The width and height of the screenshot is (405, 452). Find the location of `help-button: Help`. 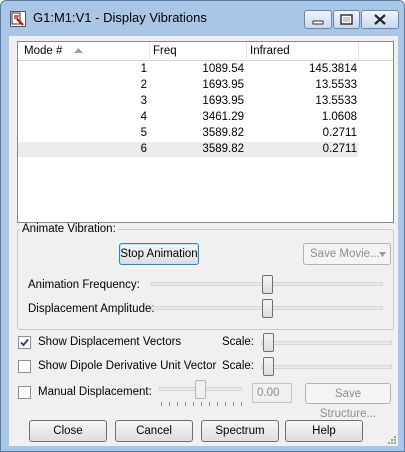

help-button: Help is located at coordinates (324, 431).